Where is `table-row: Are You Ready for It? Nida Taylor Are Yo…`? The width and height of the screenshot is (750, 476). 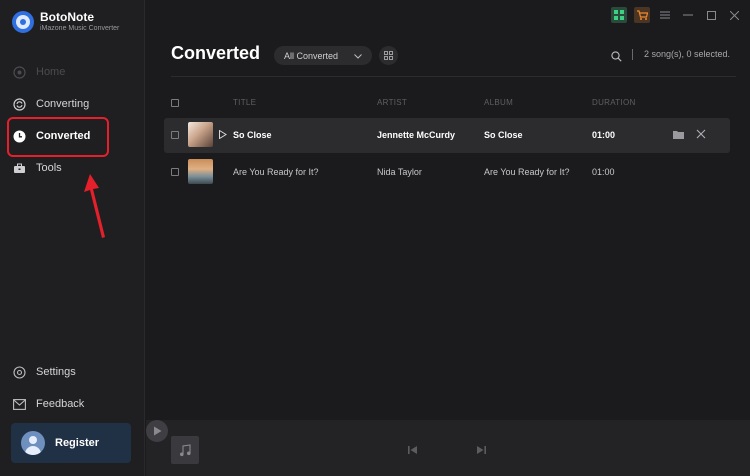
table-row: Are You Ready for It? Nida Taylor Are Yo… is located at coordinates (447, 172).